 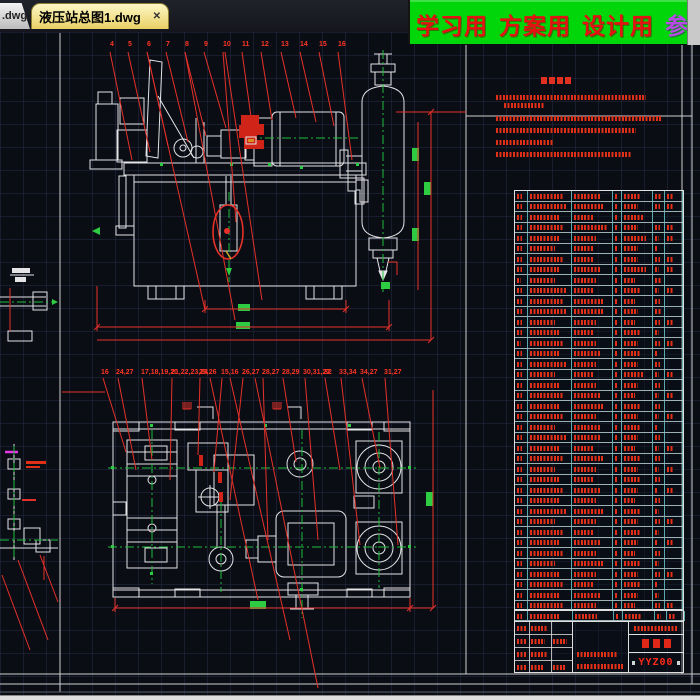 I want to click on window-bottom-edge, so click(x=350, y=697).